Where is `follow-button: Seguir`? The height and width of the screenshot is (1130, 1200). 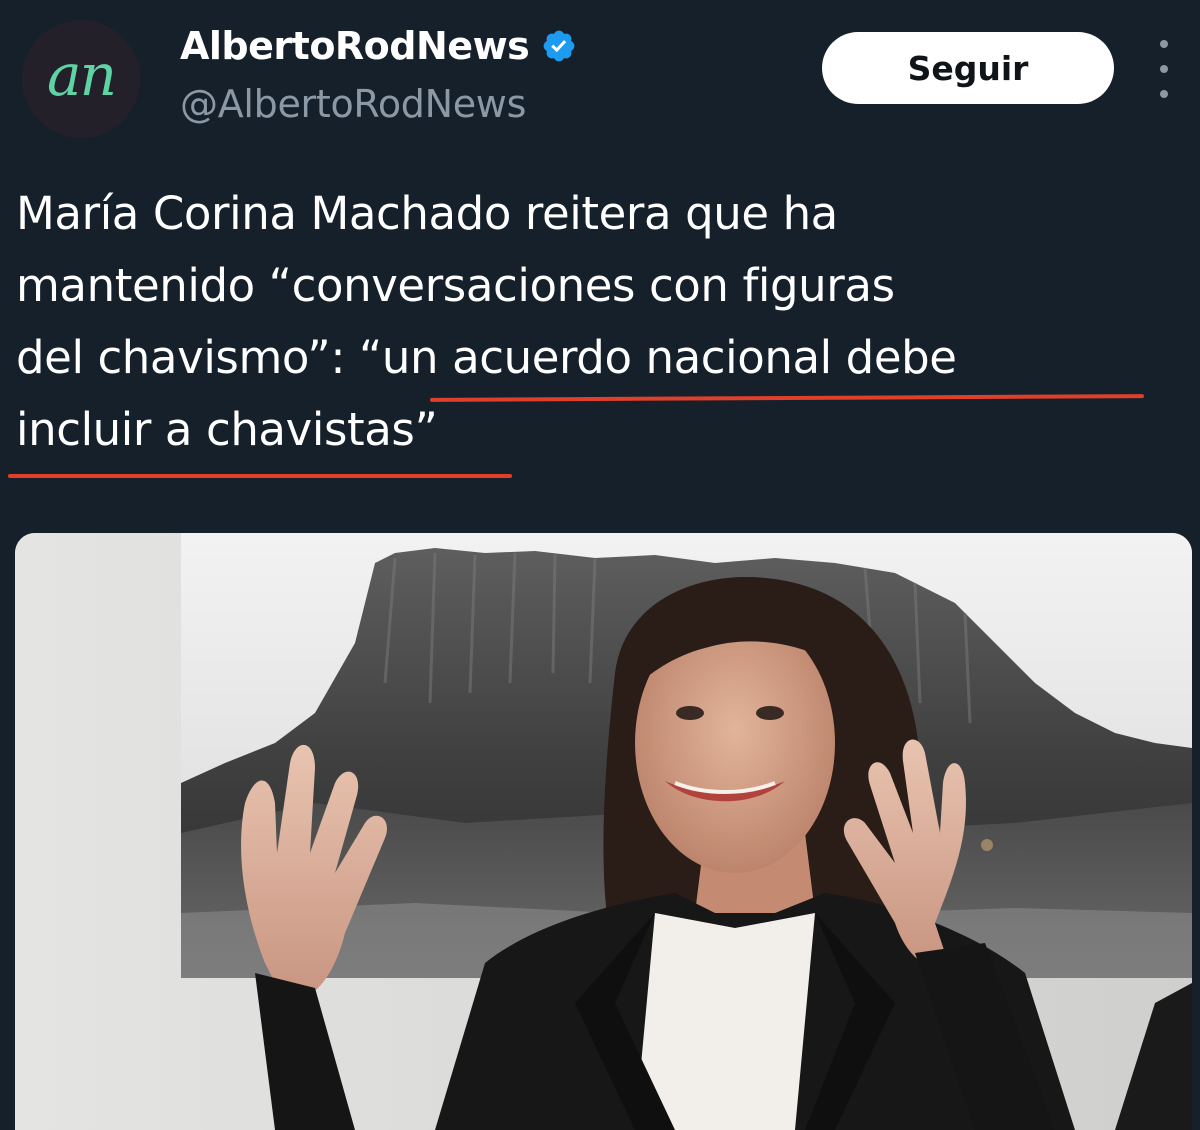
follow-button: Seguir is located at coordinates (968, 68).